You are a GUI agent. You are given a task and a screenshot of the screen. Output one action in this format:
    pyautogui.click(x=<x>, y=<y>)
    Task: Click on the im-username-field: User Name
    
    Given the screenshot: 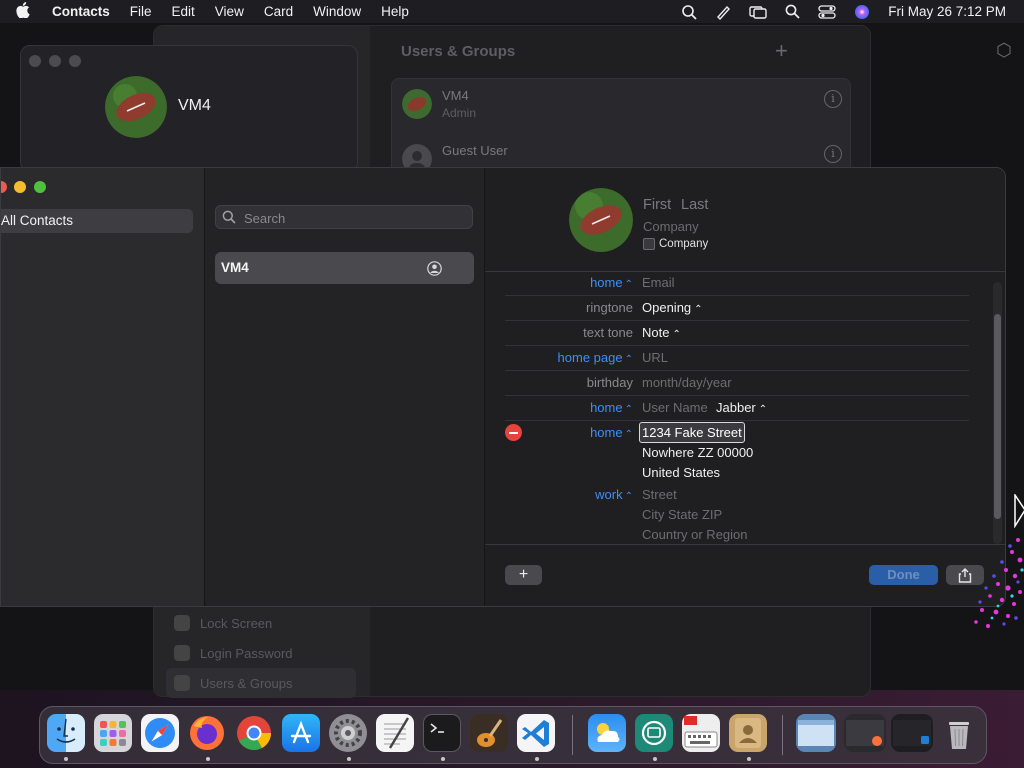 What is the action you would take?
    pyautogui.click(x=675, y=407)
    